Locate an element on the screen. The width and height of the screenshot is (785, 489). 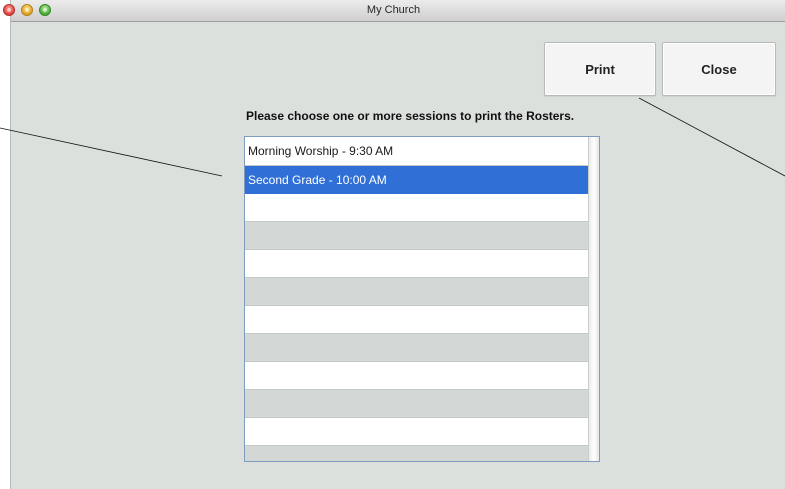
title-bar: My Church is located at coordinates (394, 11).